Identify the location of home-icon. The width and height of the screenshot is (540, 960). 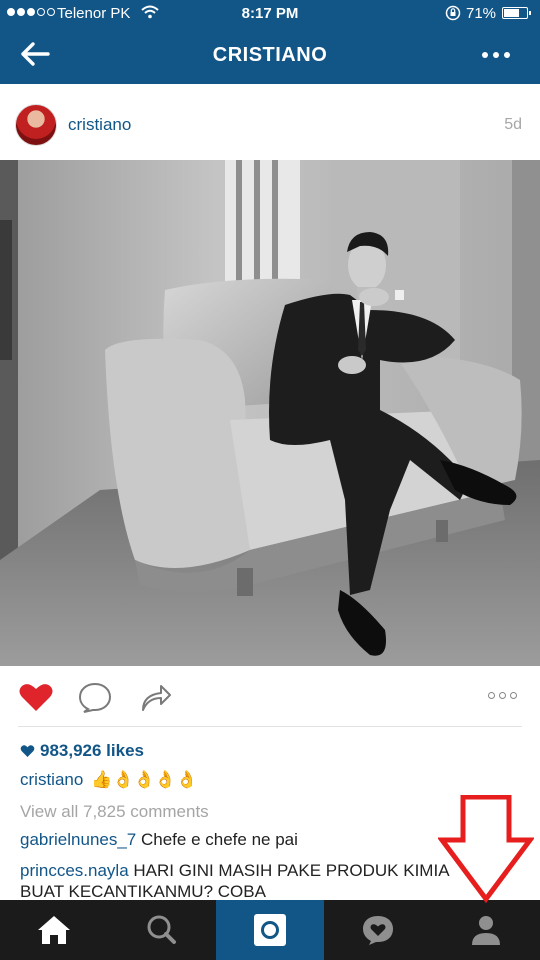
(54, 930).